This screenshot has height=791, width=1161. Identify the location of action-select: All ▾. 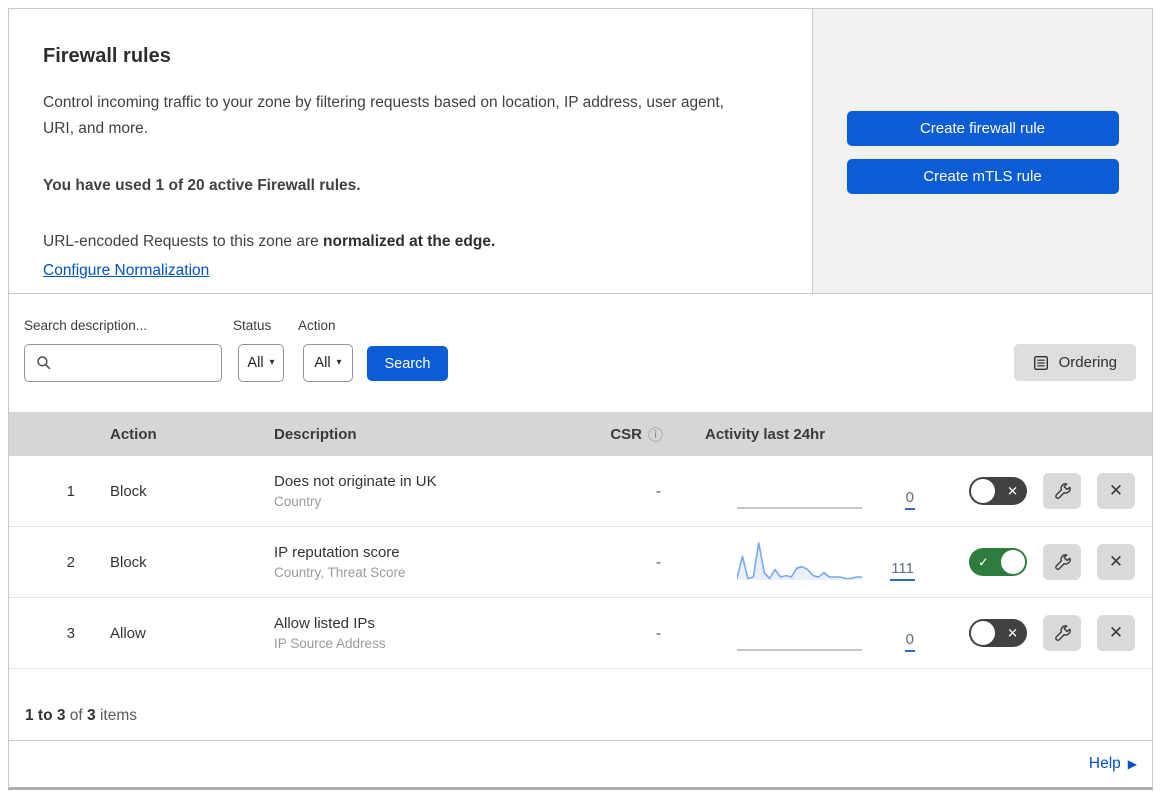
(328, 363).